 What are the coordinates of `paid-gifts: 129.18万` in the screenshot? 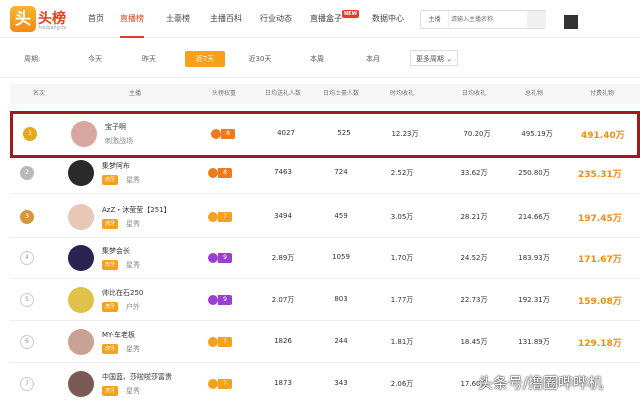 It's located at (600, 344).